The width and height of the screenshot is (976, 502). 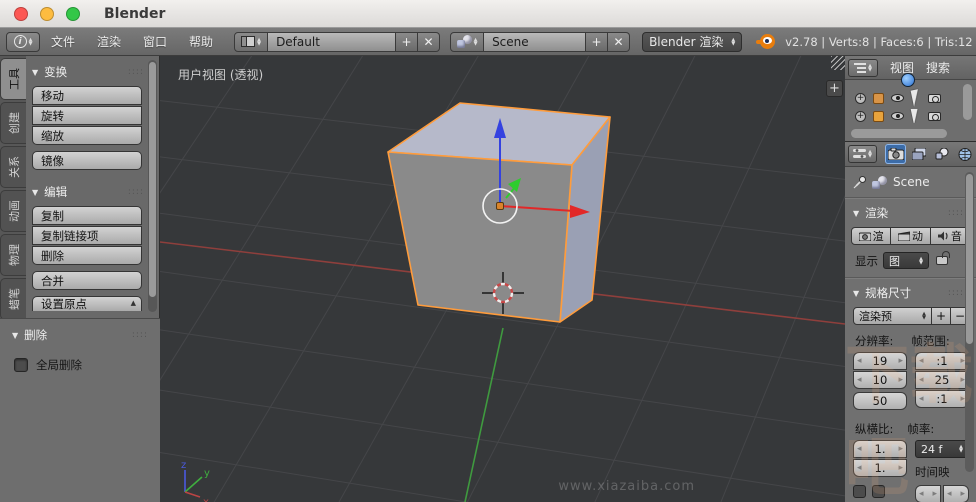 What do you see at coordinates (942, 399) in the screenshot?
I see `frame-step-field: :1` at bounding box center [942, 399].